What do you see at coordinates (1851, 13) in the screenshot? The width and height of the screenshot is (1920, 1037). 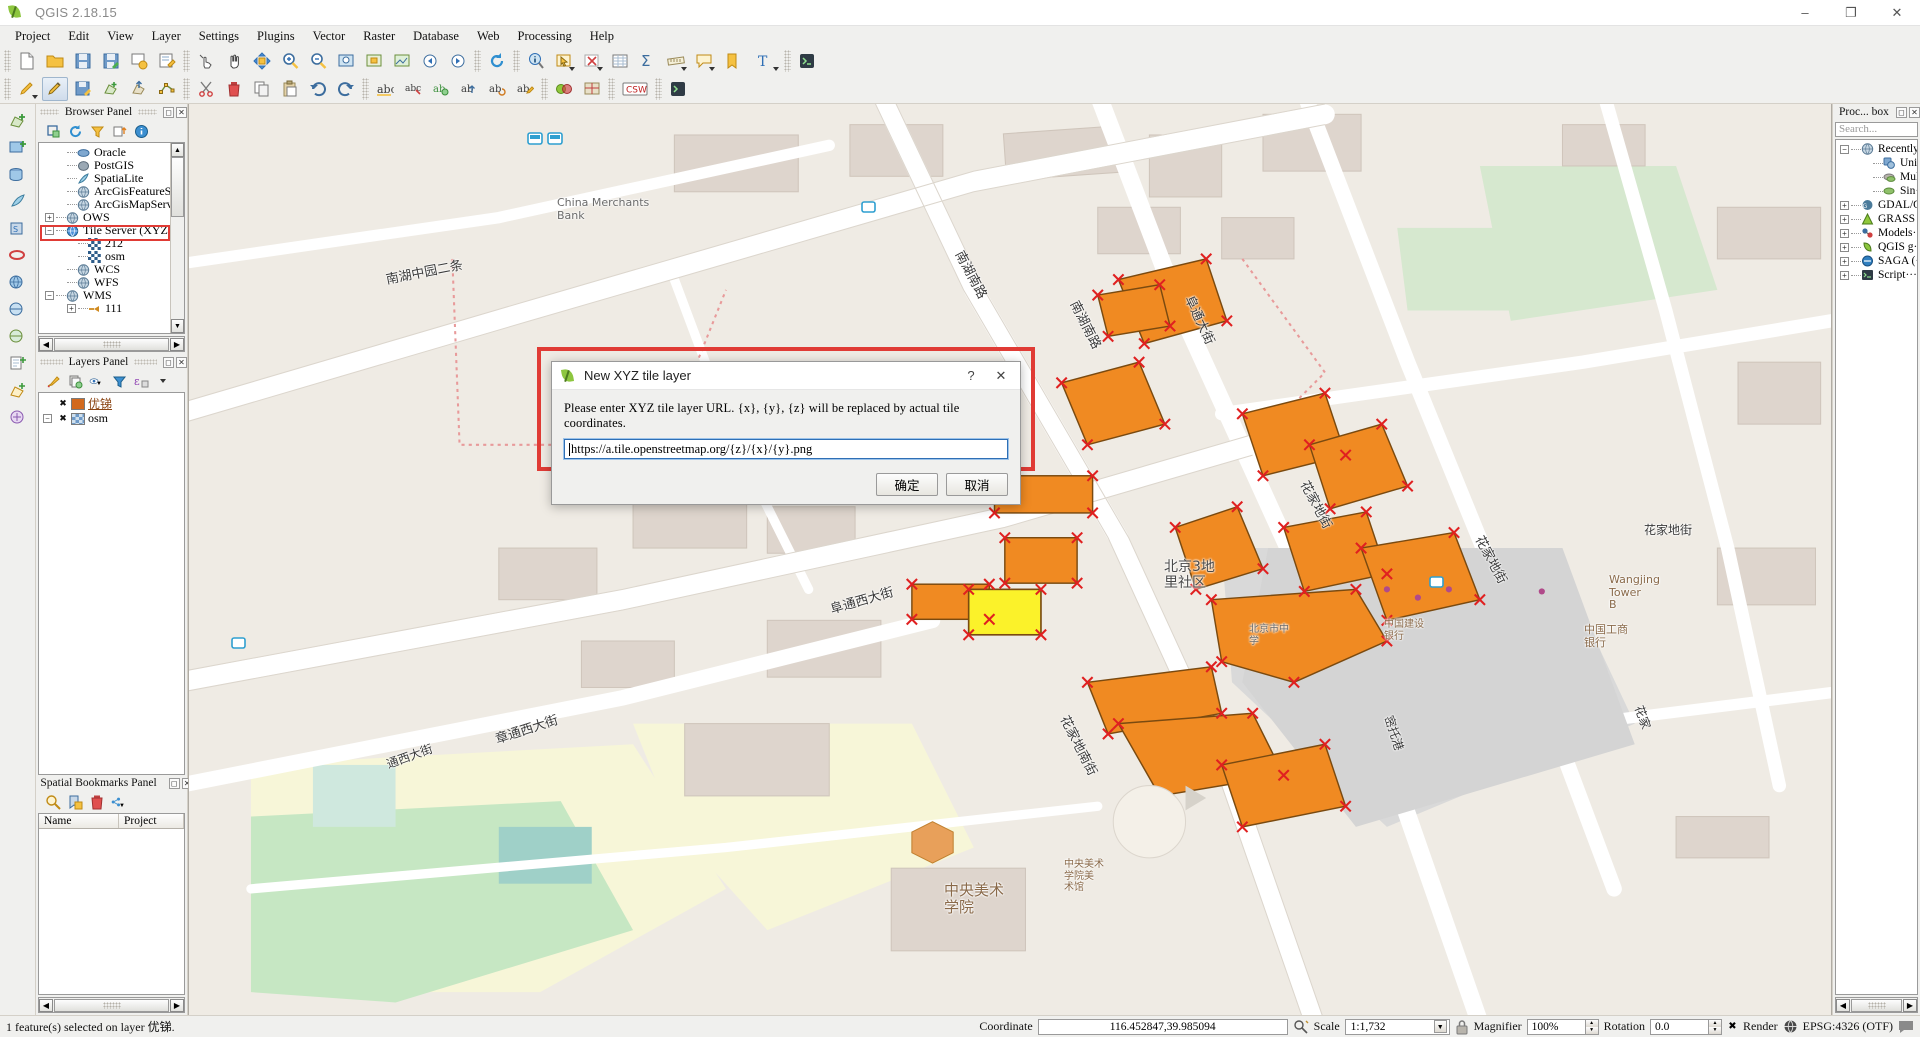 I see `maximize-button: ❐` at bounding box center [1851, 13].